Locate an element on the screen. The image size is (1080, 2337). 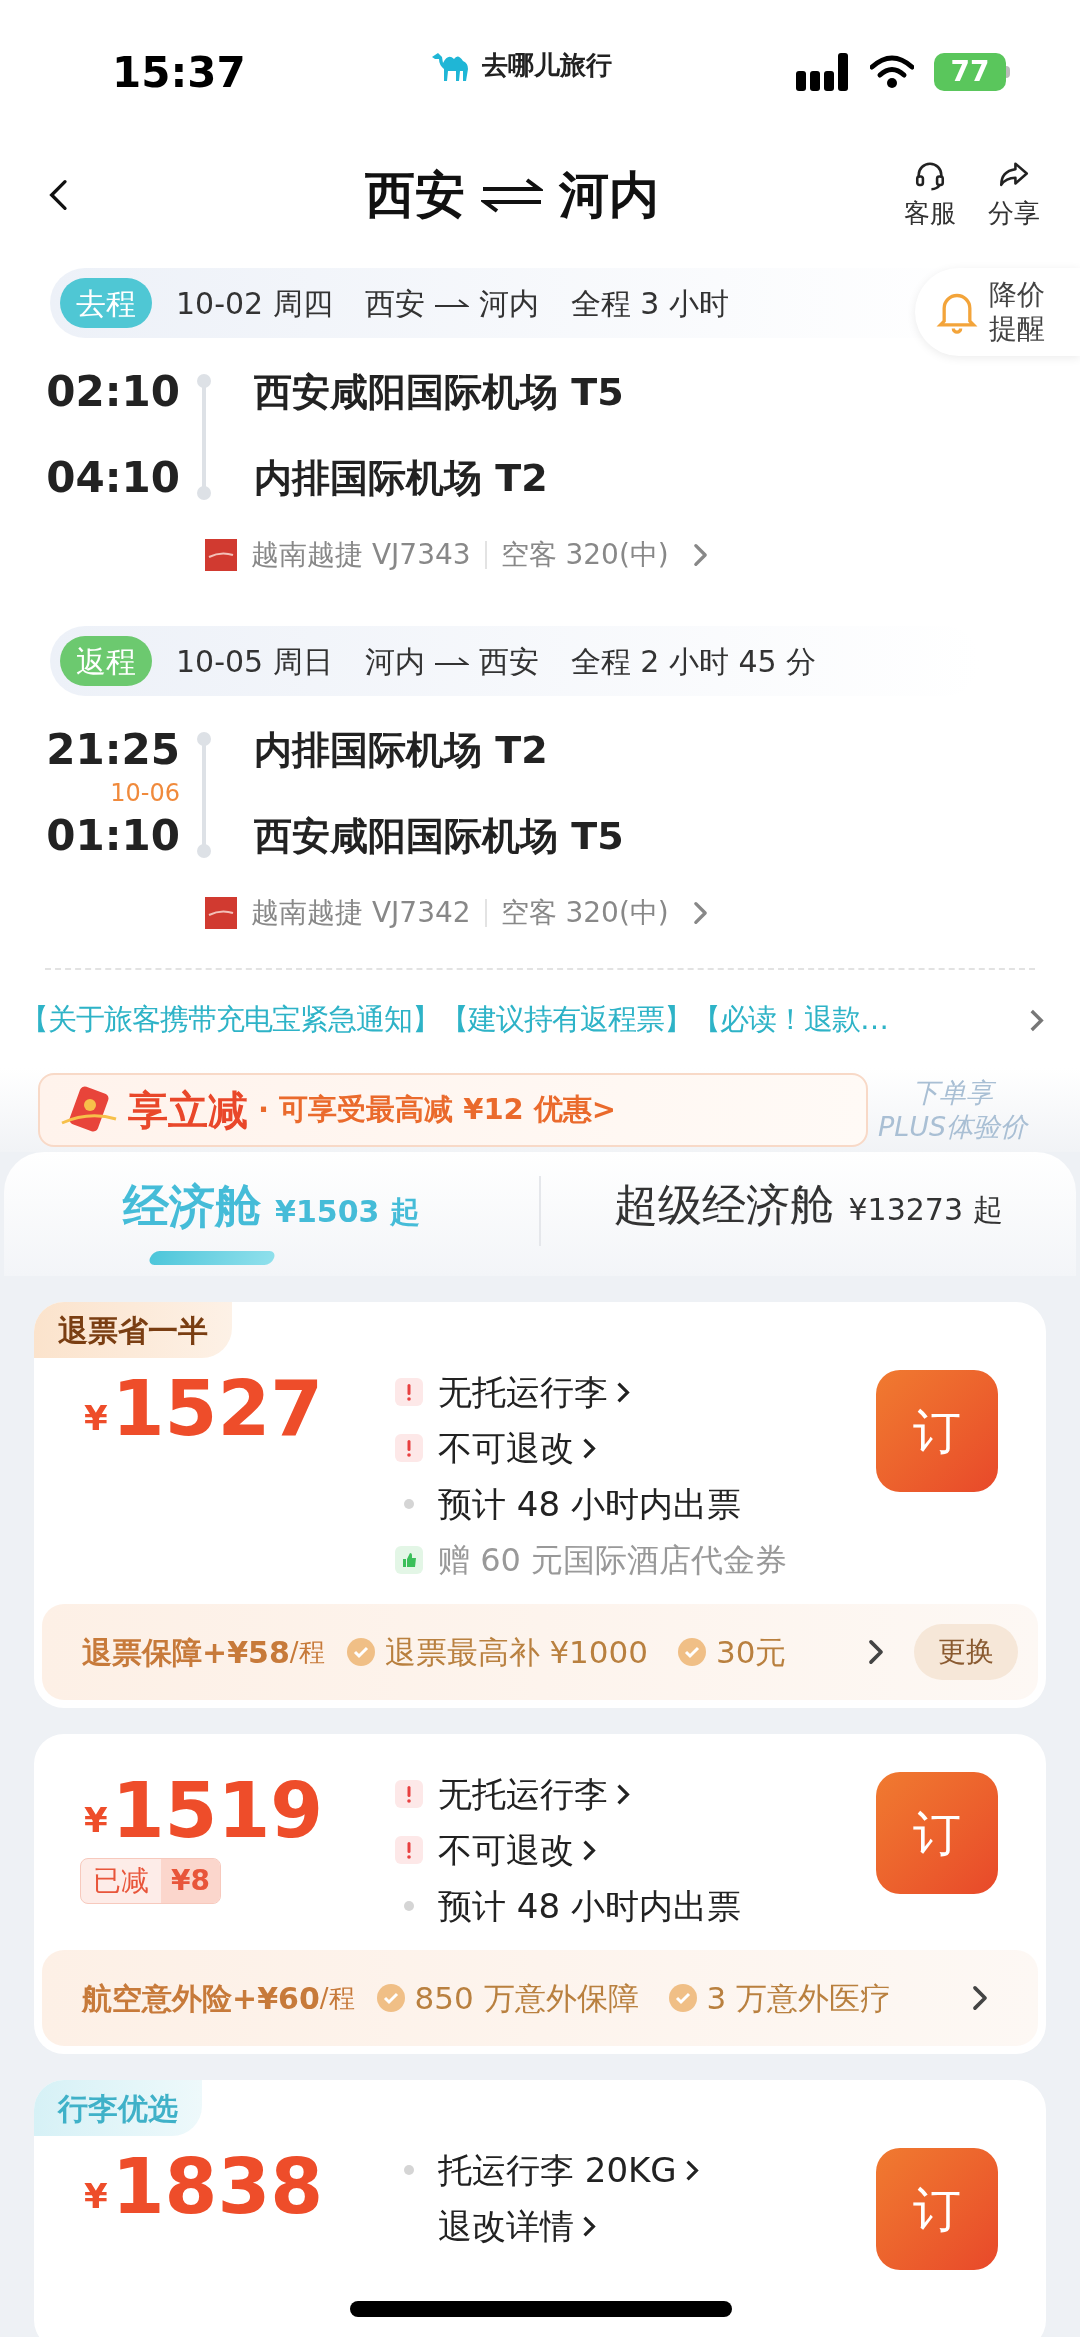
change-button: 更换 is located at coordinates (966, 1652).